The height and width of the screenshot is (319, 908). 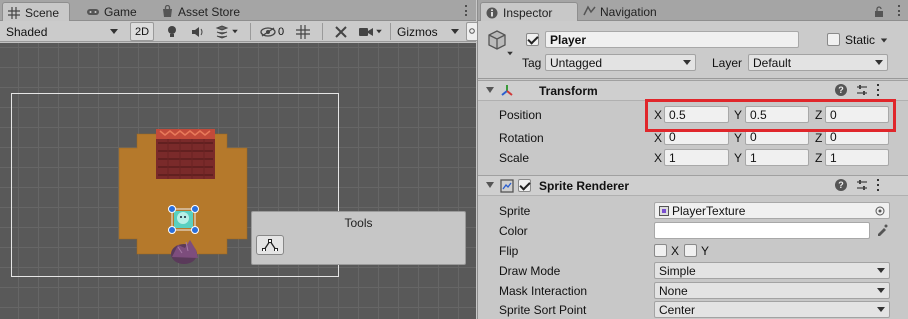 What do you see at coordinates (772, 290) in the screenshot?
I see `mask-interaction-dropdown: None` at bounding box center [772, 290].